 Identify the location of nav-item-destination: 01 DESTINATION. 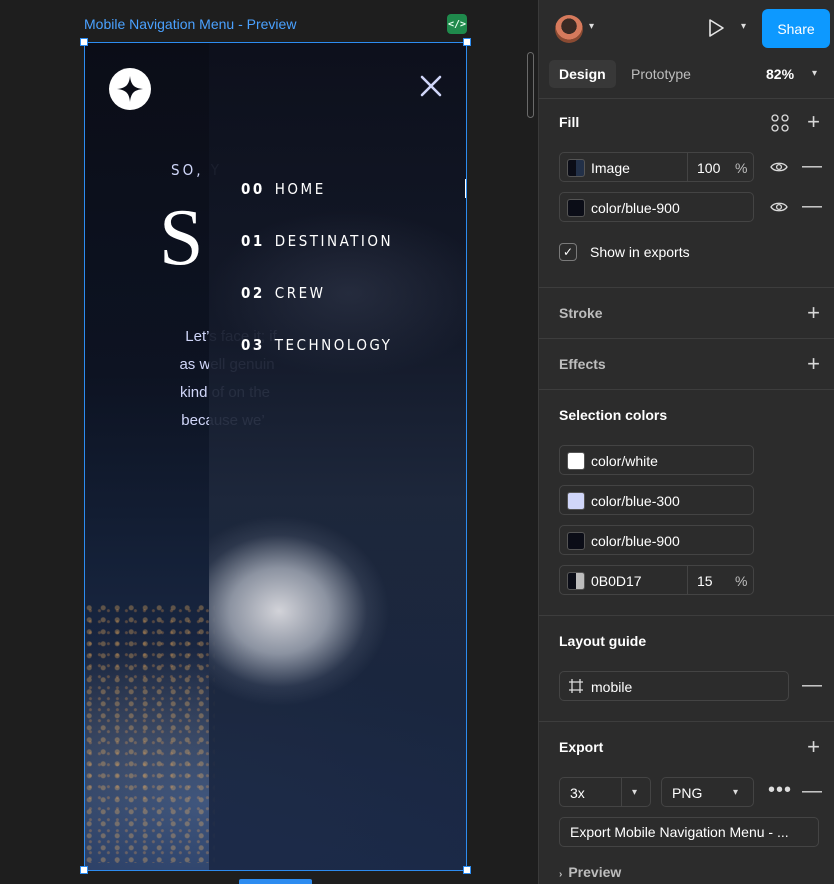
(317, 241).